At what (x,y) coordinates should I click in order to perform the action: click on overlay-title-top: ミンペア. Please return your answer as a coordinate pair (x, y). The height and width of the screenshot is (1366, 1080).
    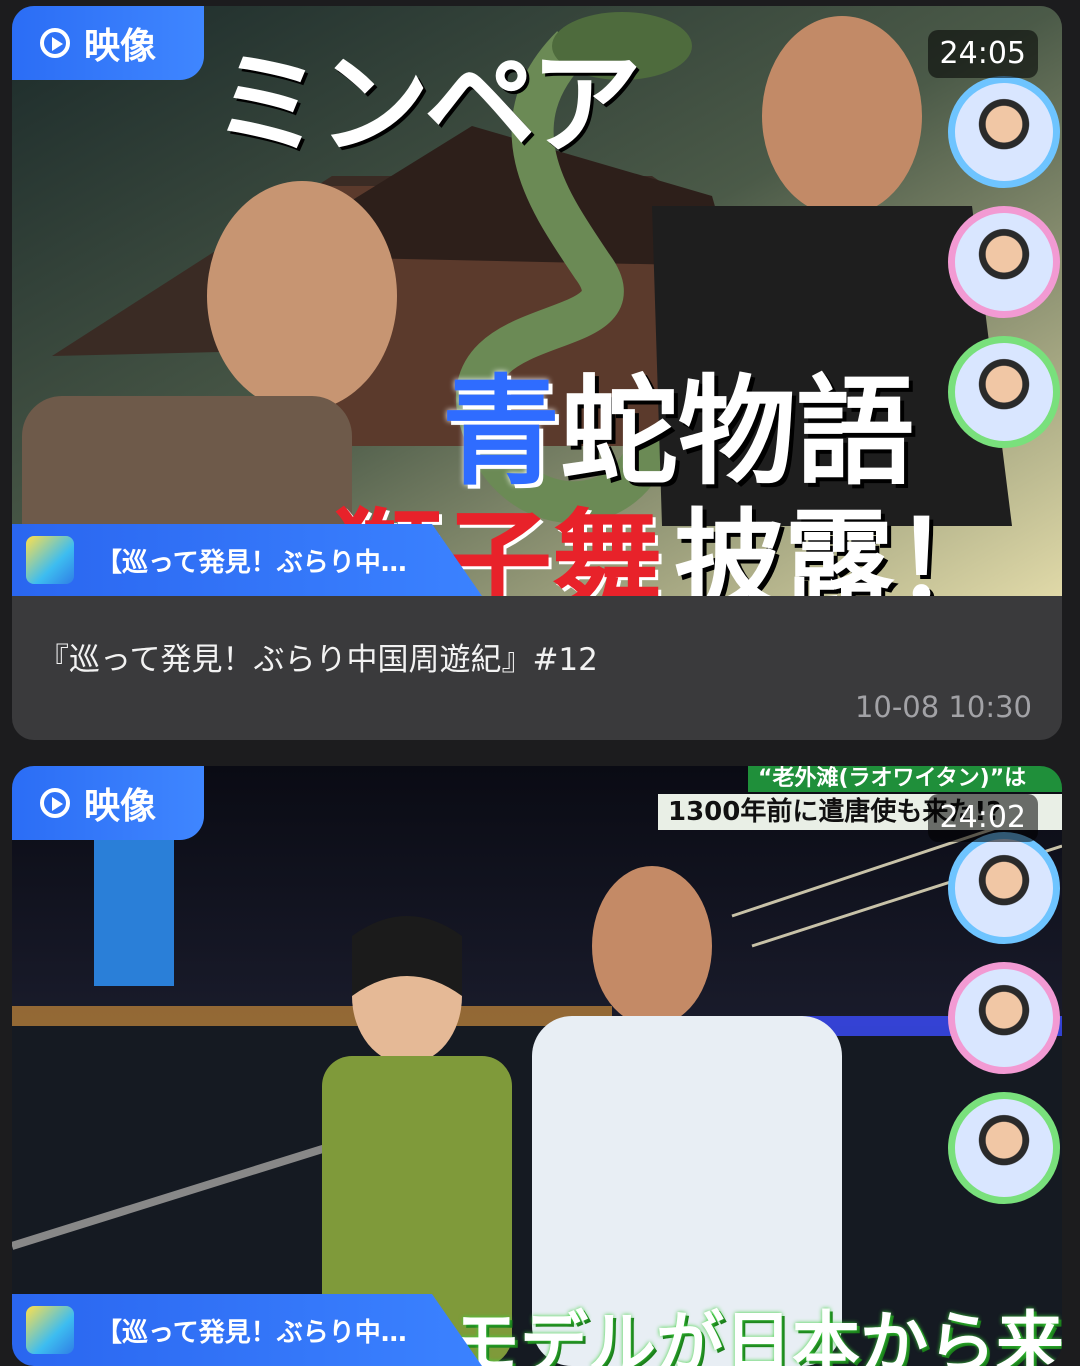
    Looking at the image, I should click on (427, 105).